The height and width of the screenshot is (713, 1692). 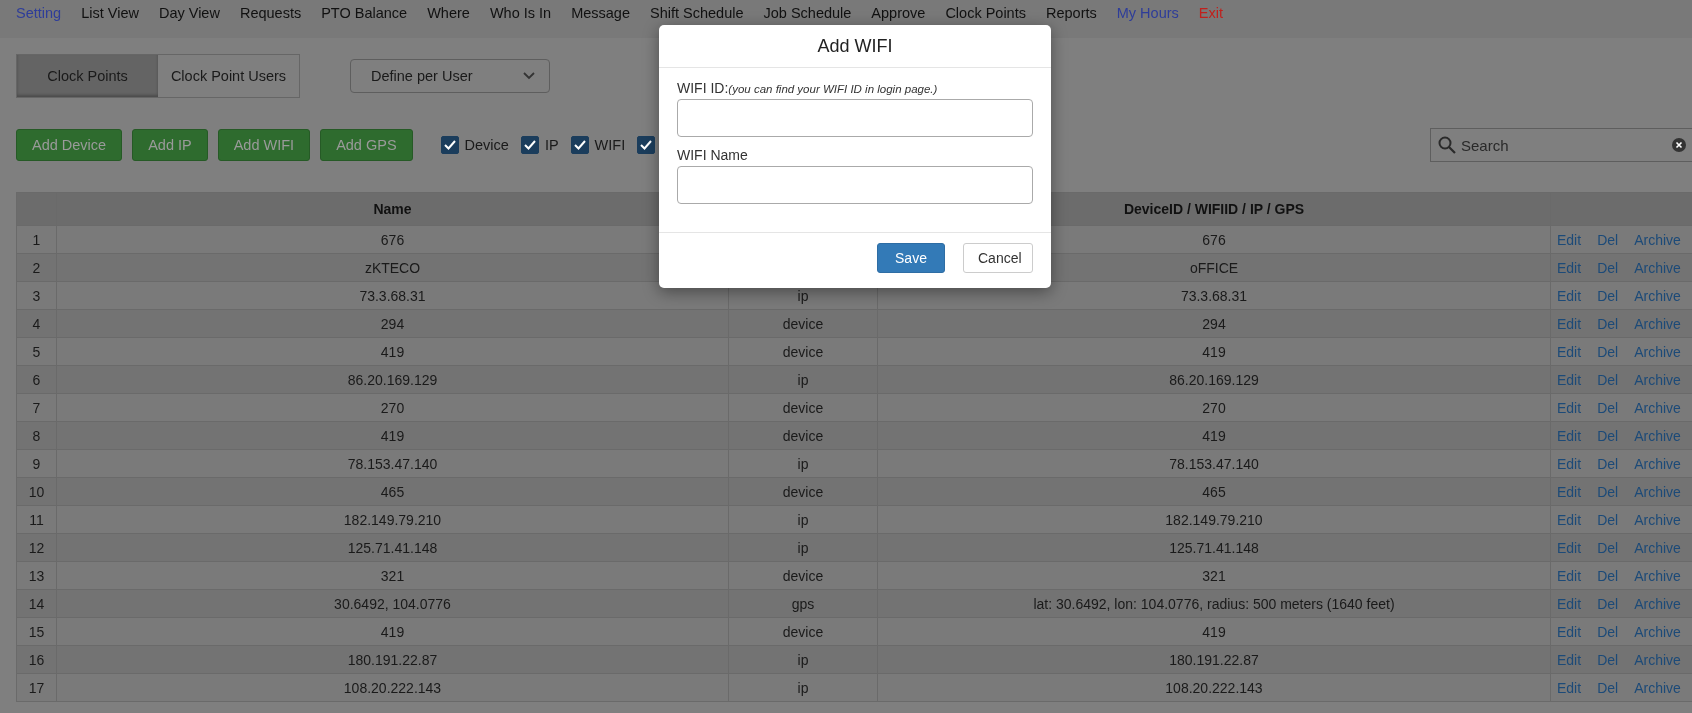 What do you see at coordinates (1214, 407) in the screenshot?
I see `table-cell: 270` at bounding box center [1214, 407].